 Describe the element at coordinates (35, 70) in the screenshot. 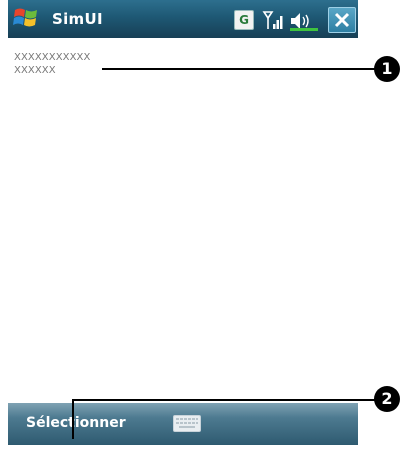

I see `sim-info-line-2: XXXXXX` at that location.